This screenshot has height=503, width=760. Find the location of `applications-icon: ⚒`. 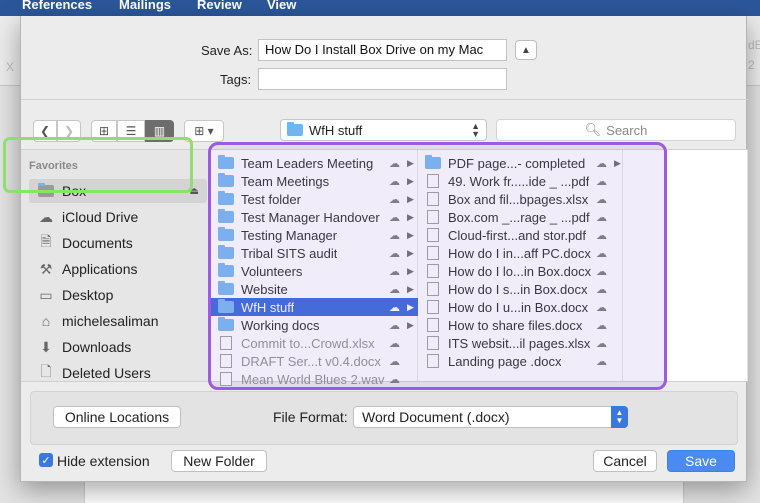

applications-icon: ⚒ is located at coordinates (46, 268).